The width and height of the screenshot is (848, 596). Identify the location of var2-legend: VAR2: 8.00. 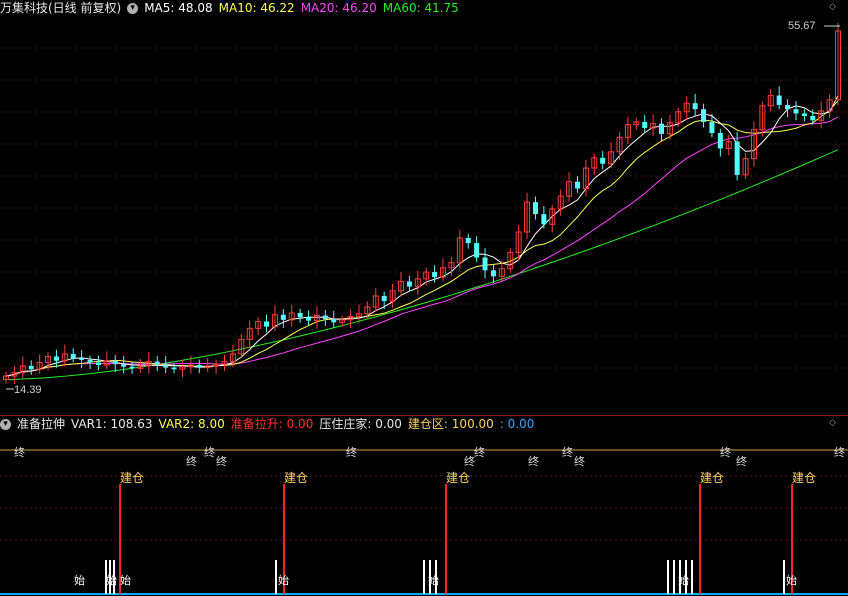
(191, 424).